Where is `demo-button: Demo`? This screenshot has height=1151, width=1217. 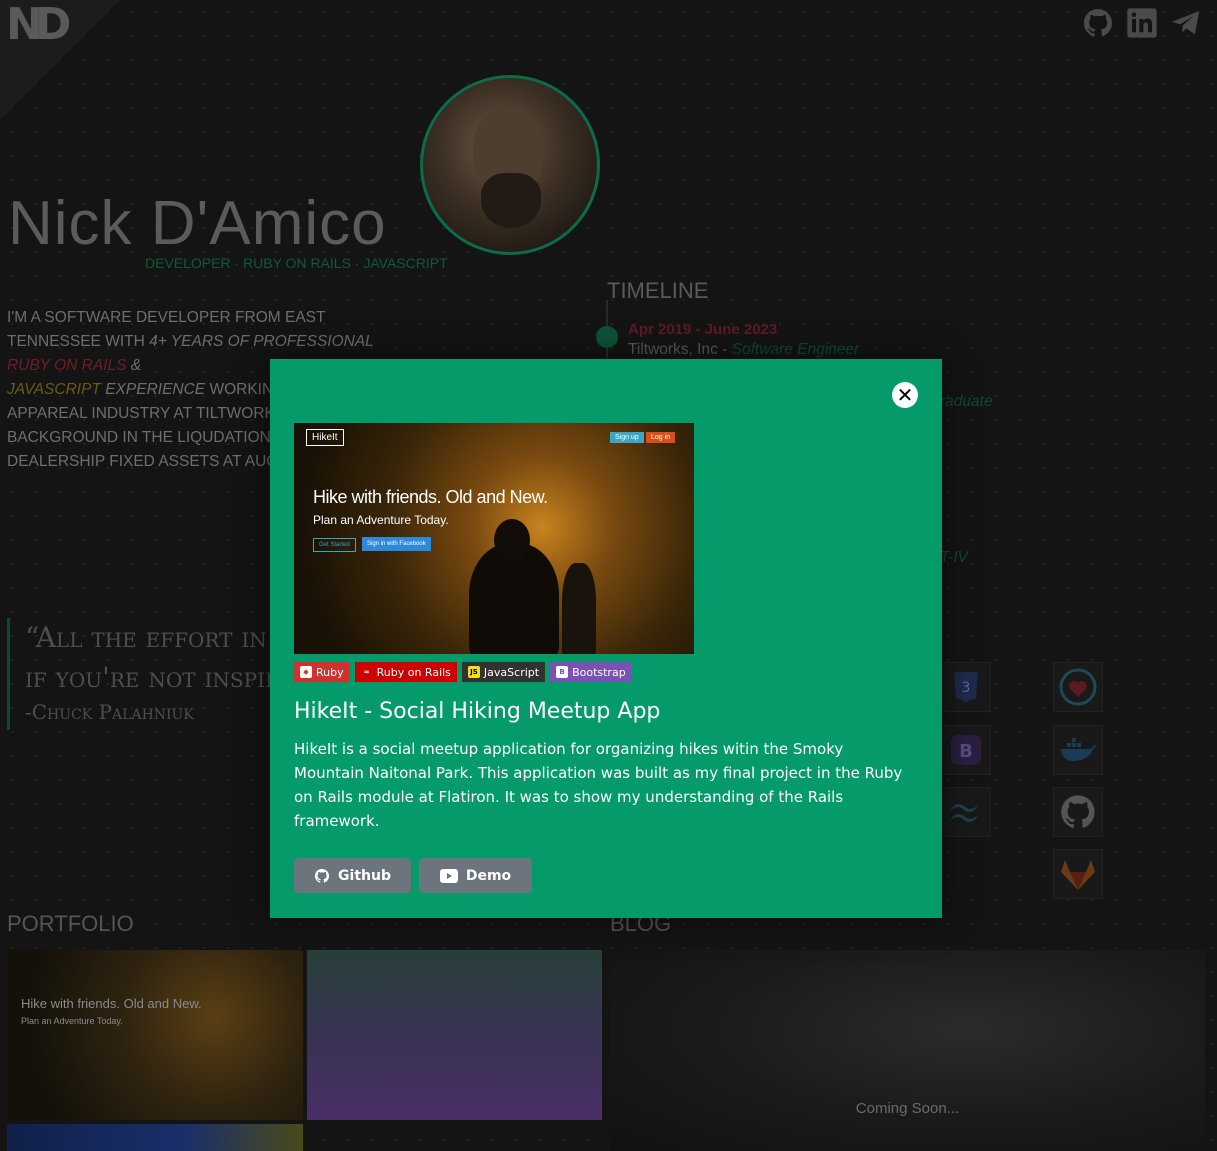
demo-button: Demo is located at coordinates (475, 875).